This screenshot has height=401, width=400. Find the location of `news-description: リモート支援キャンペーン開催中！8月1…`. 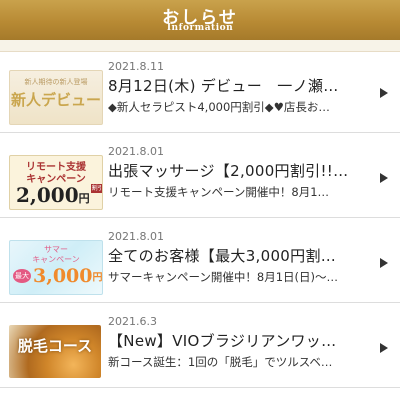

news-description: リモート支援キャンペーン開催中！8月1… is located at coordinates (219, 192).